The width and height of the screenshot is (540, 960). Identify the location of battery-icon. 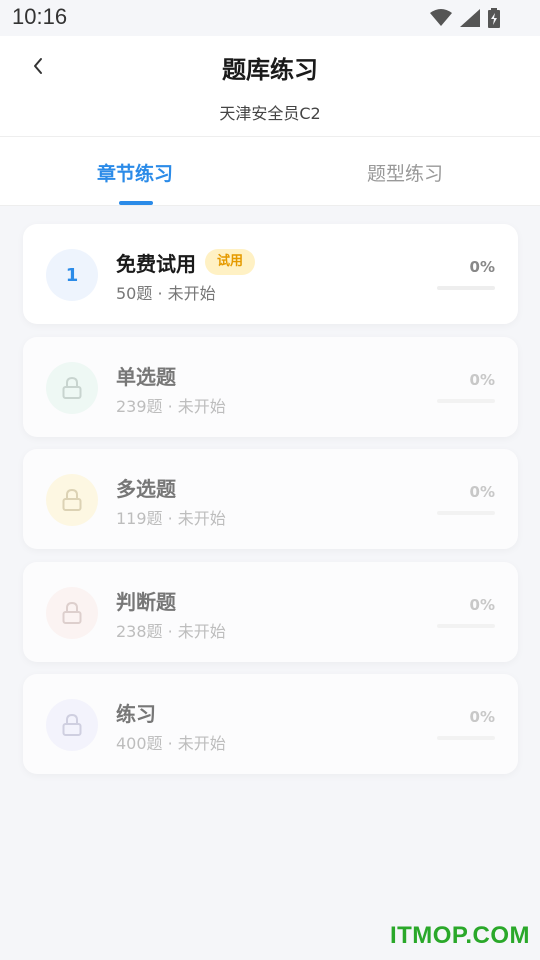
(494, 20).